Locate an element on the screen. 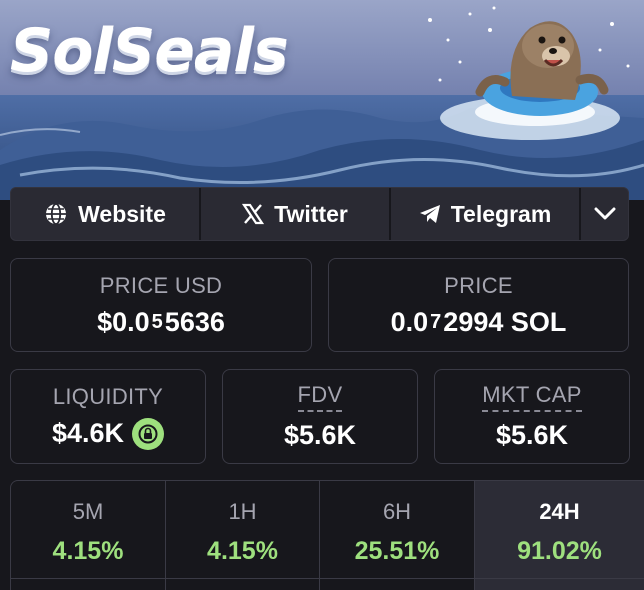 This screenshot has width=644, height=590. telegram-button: Telegram is located at coordinates (486, 214).